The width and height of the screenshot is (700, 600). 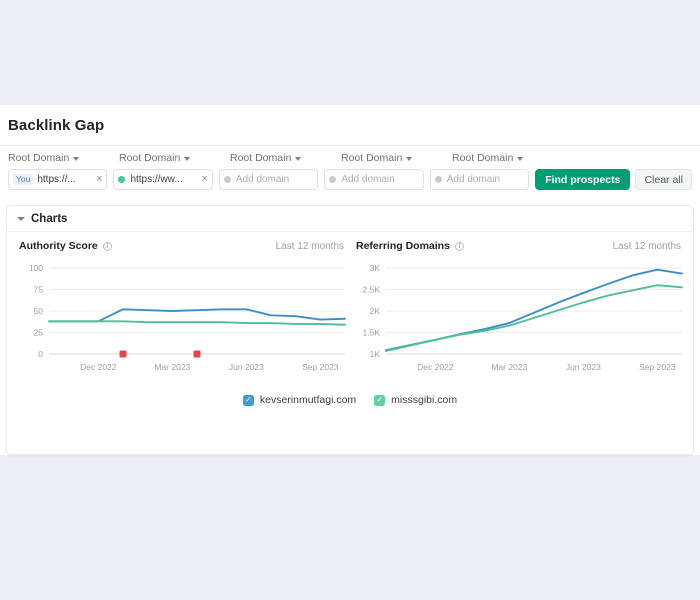 I want to click on you-badge: You, so click(x=23, y=179).